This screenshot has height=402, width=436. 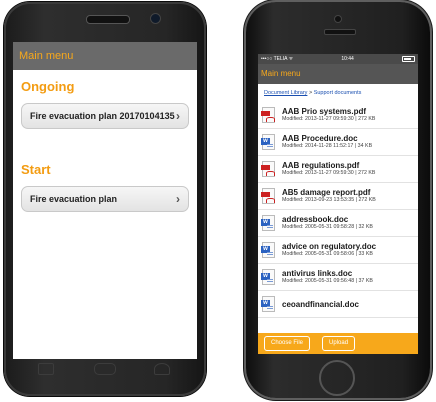 I want to click on menu-item-ongoing-plan: Fire evacuation plan 20170104135 ›, so click(x=105, y=116).